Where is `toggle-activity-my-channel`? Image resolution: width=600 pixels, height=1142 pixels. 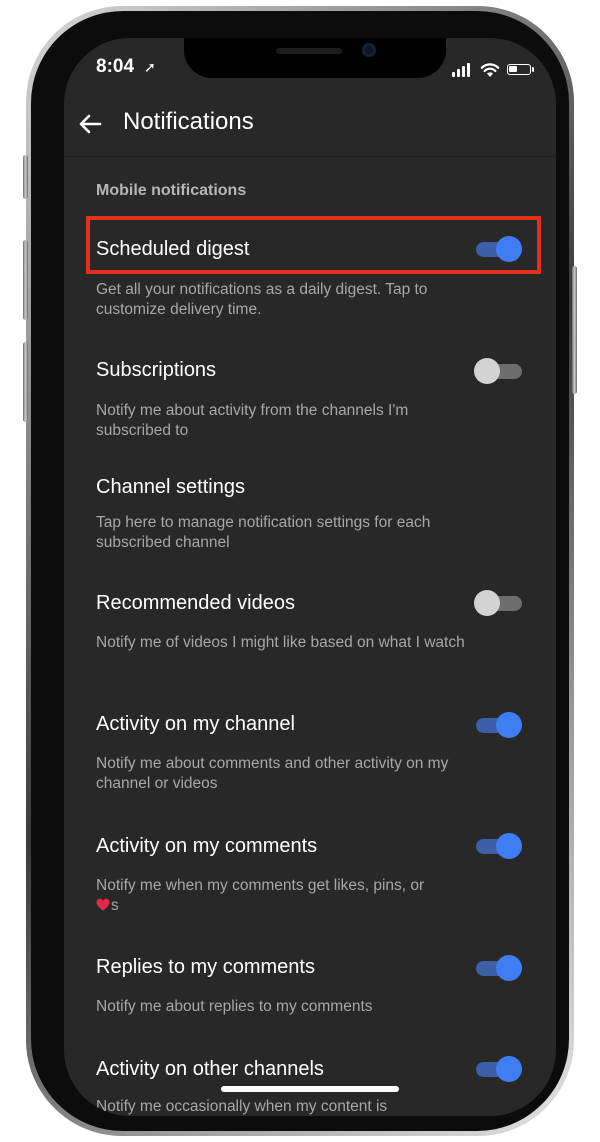 toggle-activity-my-channel is located at coordinates (499, 725).